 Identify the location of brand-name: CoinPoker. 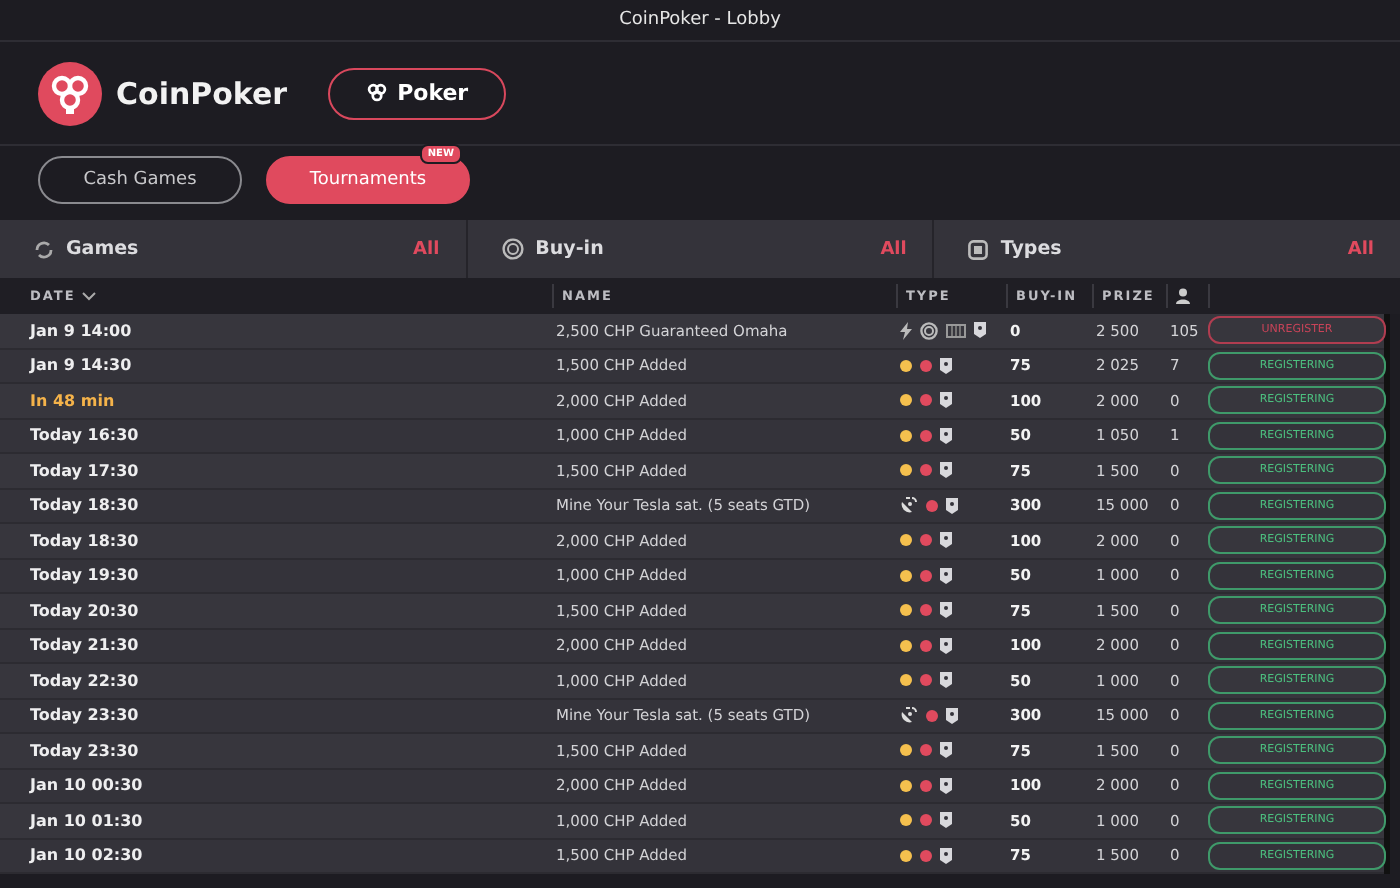
(202, 93).